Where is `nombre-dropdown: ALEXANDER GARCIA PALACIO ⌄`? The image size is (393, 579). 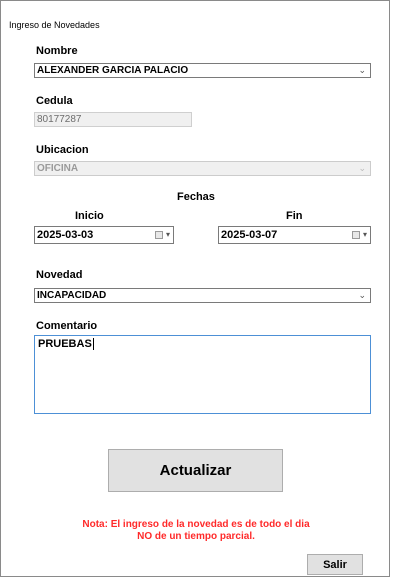
nombre-dropdown: ALEXANDER GARCIA PALACIO ⌄ is located at coordinates (202, 70).